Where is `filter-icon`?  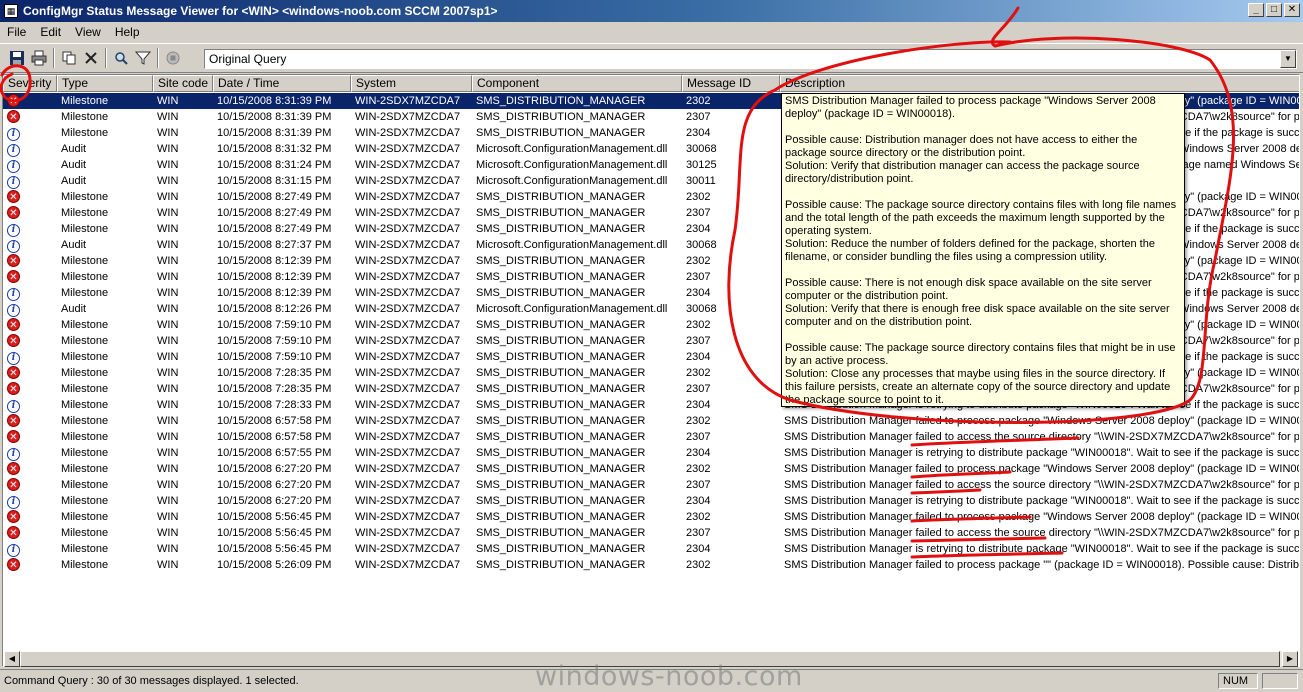 filter-icon is located at coordinates (143, 58).